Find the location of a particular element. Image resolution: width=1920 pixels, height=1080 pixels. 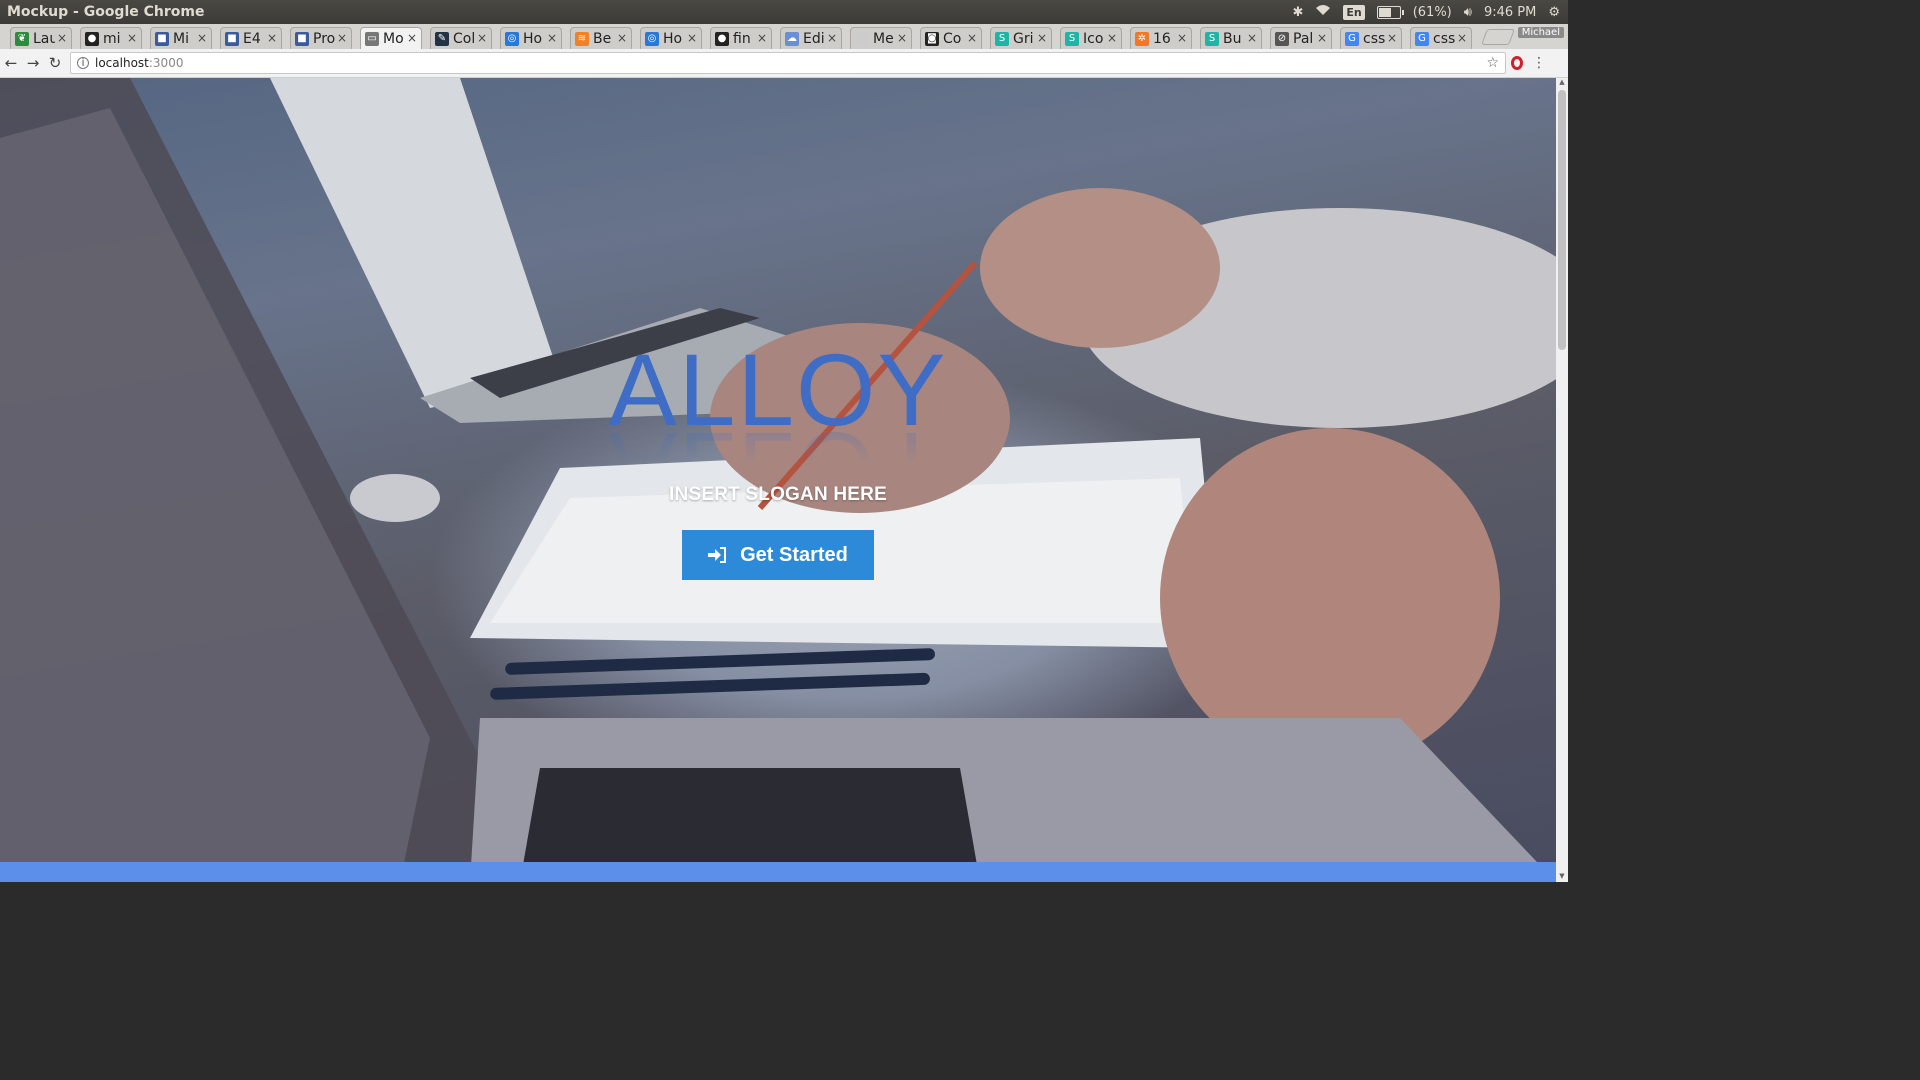

browser-tab: S Gri × is located at coordinates (1021, 38).